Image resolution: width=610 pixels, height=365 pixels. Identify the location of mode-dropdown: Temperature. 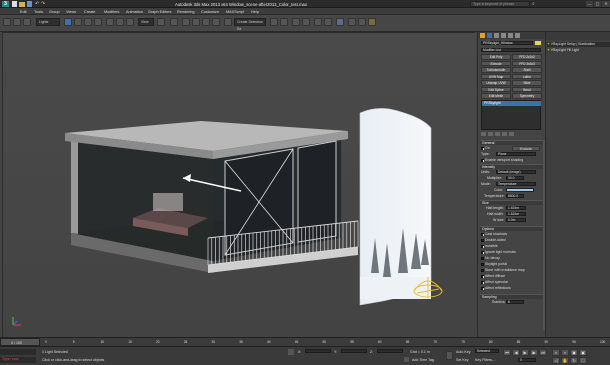
(516, 184).